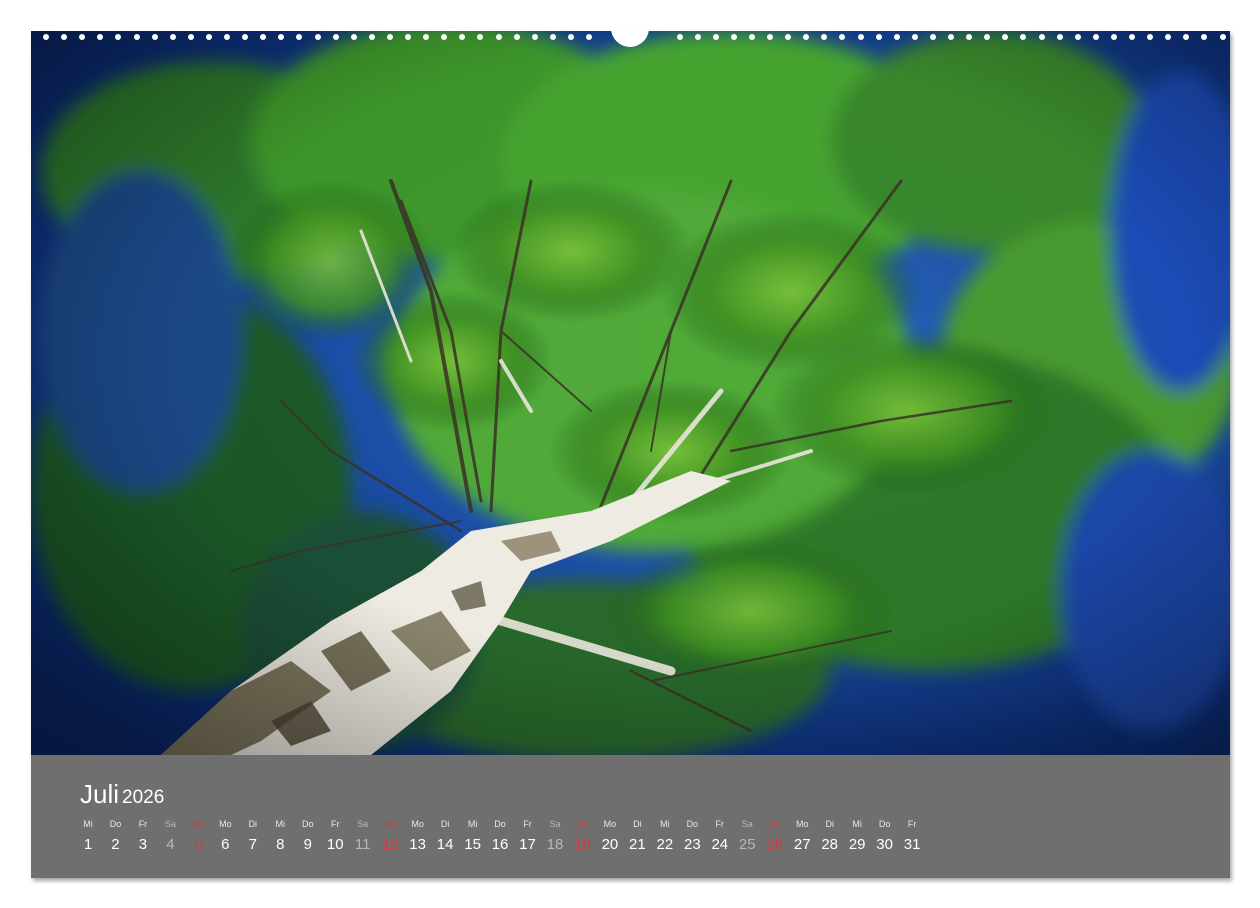 The image size is (1260, 908). I want to click on day-number: 19, so click(582, 844).